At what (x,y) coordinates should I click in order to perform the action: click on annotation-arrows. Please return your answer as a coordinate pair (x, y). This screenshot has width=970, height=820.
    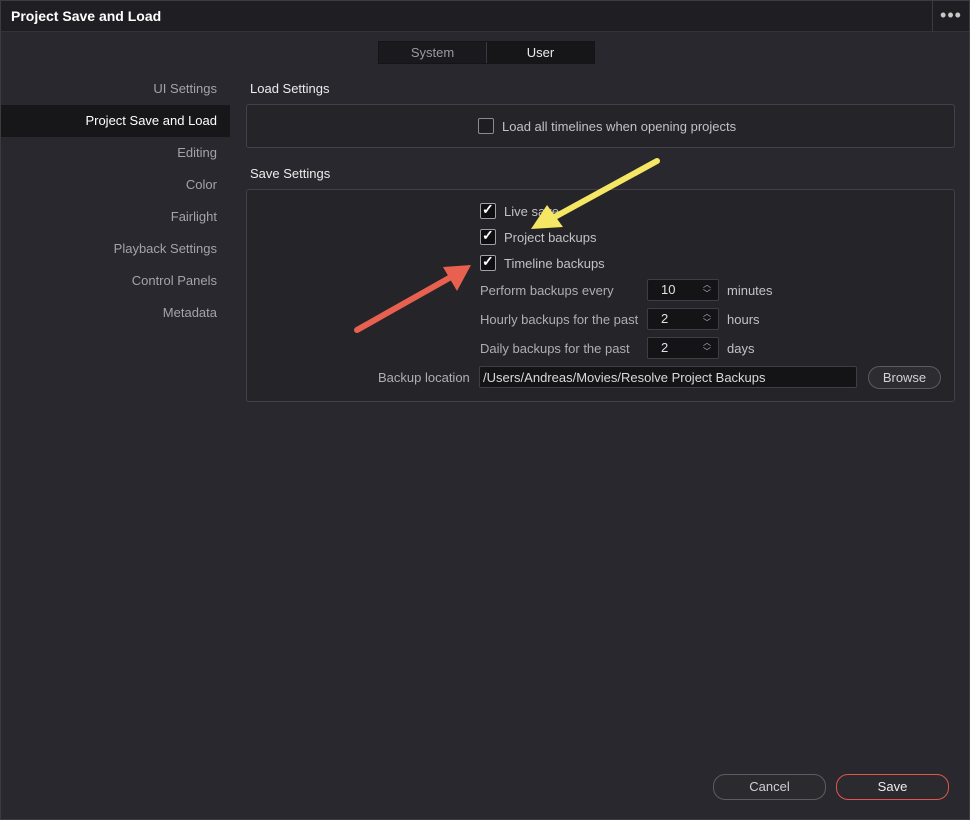
    Looking at the image, I should click on (507, 245).